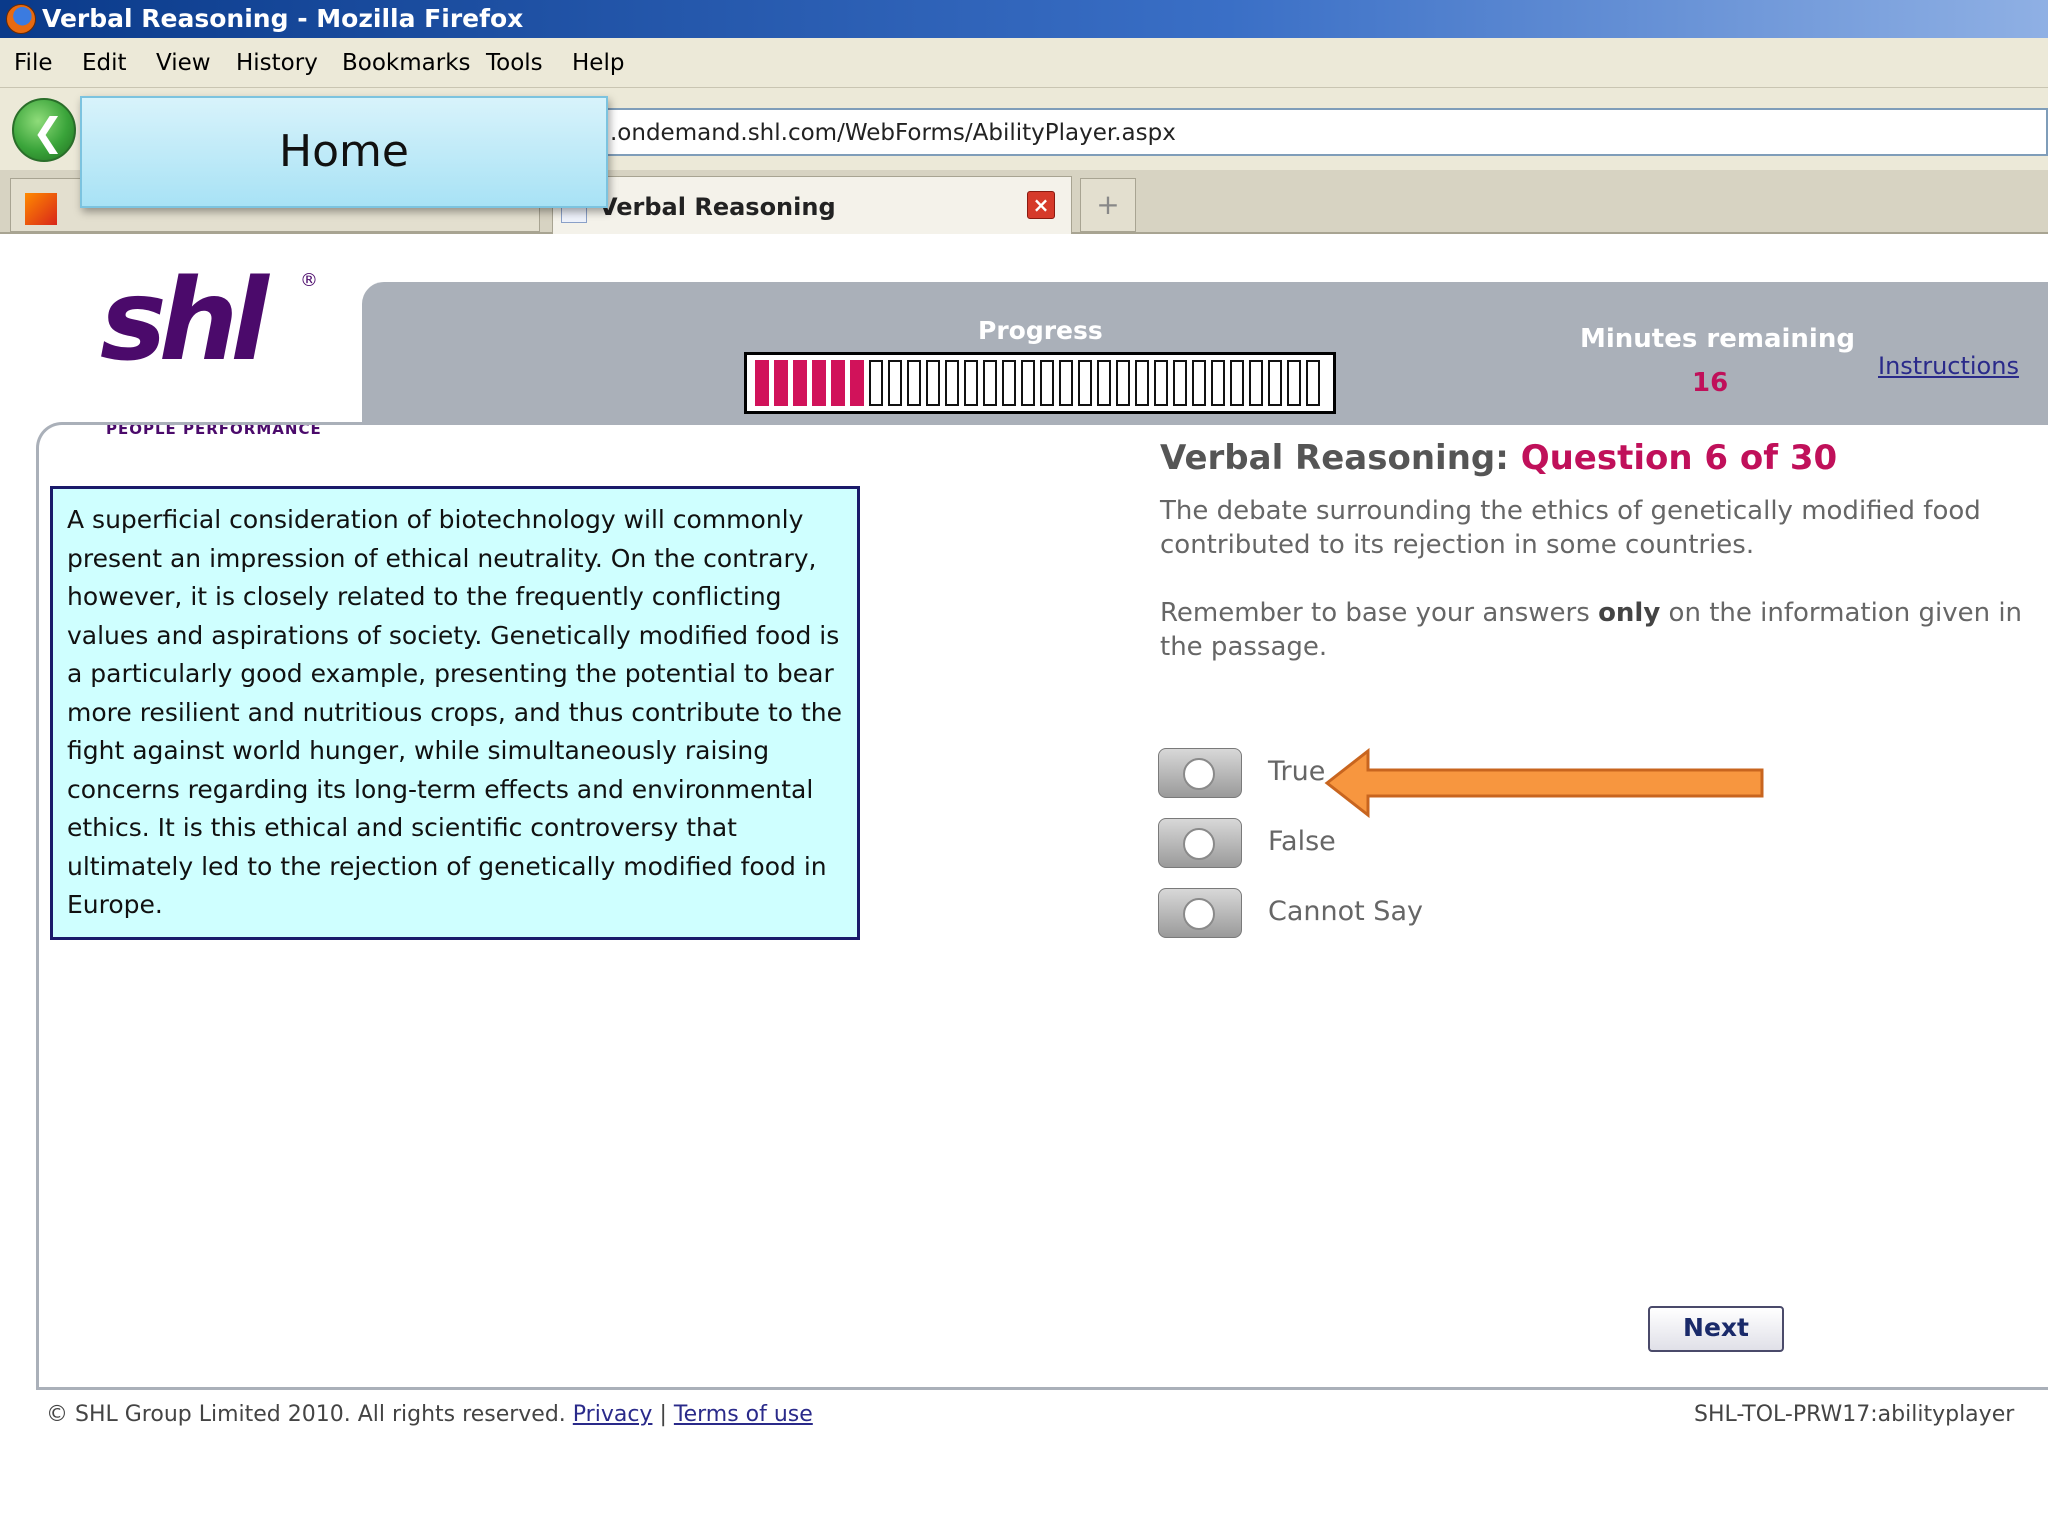 The image size is (2048, 1536). What do you see at coordinates (309, 280) in the screenshot?
I see `registered-mark: ®` at bounding box center [309, 280].